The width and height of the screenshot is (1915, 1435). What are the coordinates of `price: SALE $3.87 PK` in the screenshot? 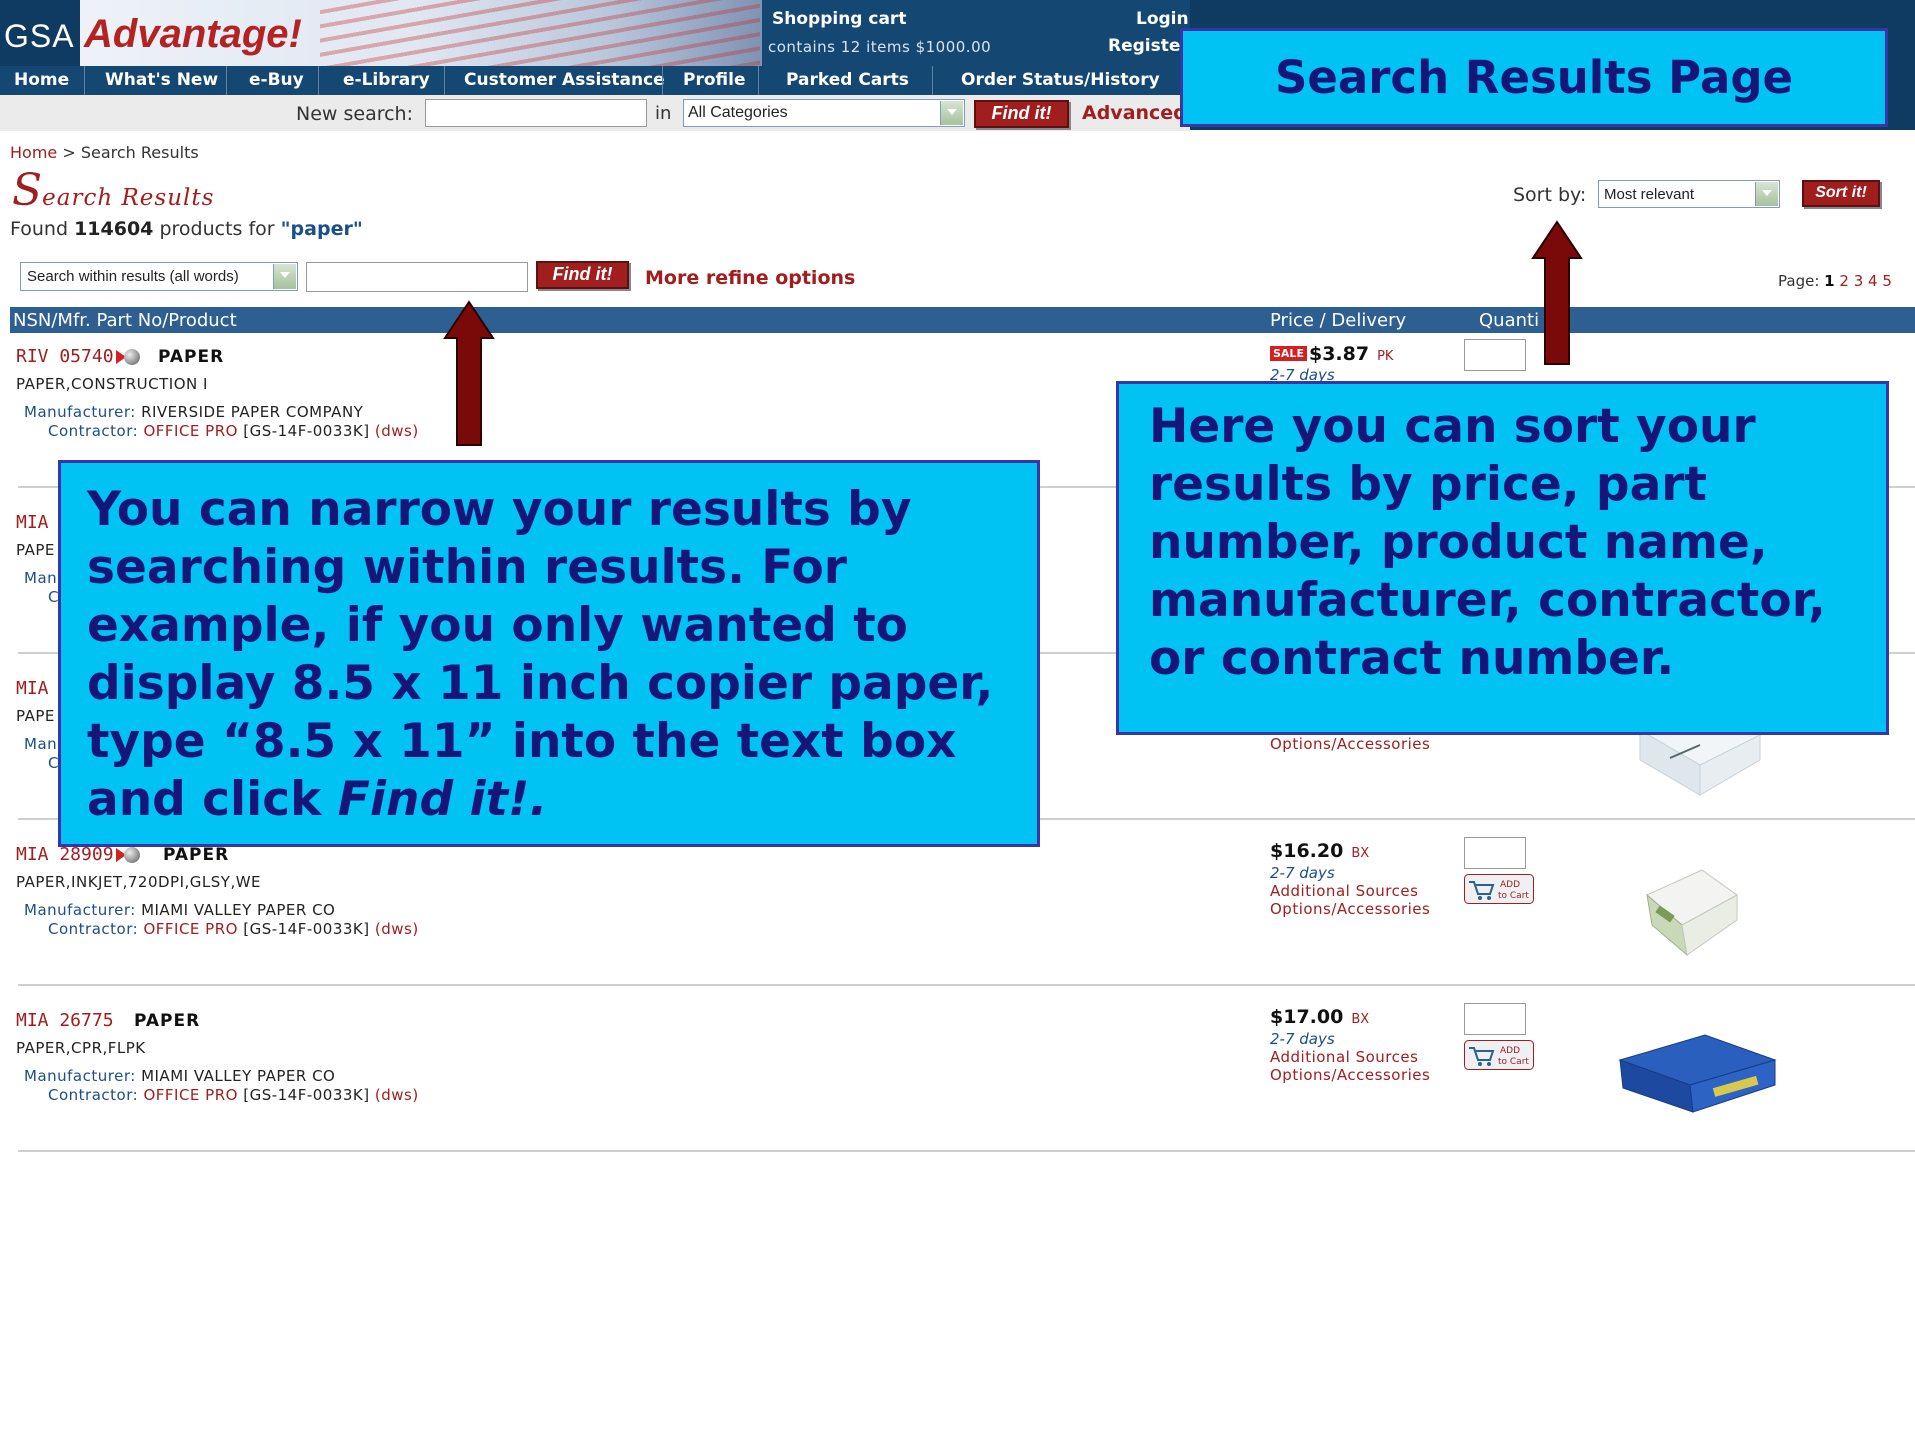 It's located at (1331, 354).